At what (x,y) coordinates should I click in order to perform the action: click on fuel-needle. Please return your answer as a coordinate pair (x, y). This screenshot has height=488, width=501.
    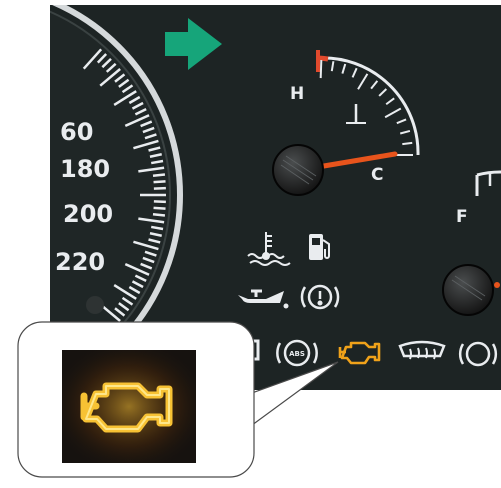
    Looking at the image, I should click on (497, 285).